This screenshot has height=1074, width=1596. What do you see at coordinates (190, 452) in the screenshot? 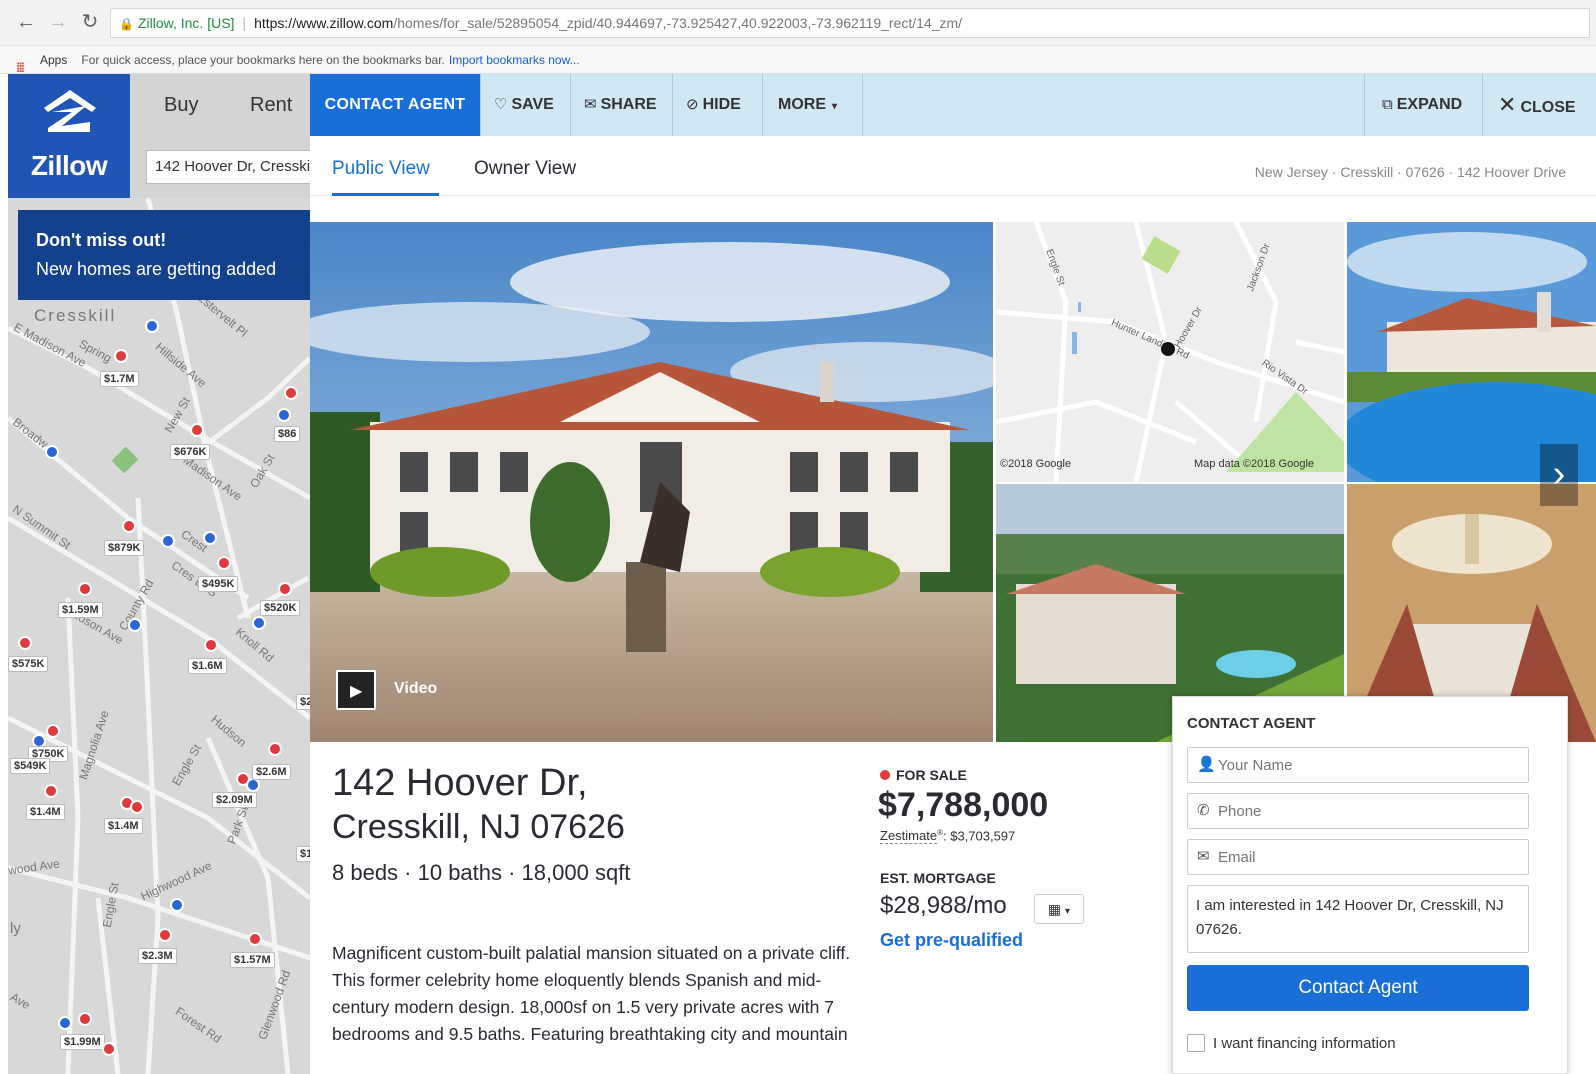
I see `price-pin: $676K` at bounding box center [190, 452].